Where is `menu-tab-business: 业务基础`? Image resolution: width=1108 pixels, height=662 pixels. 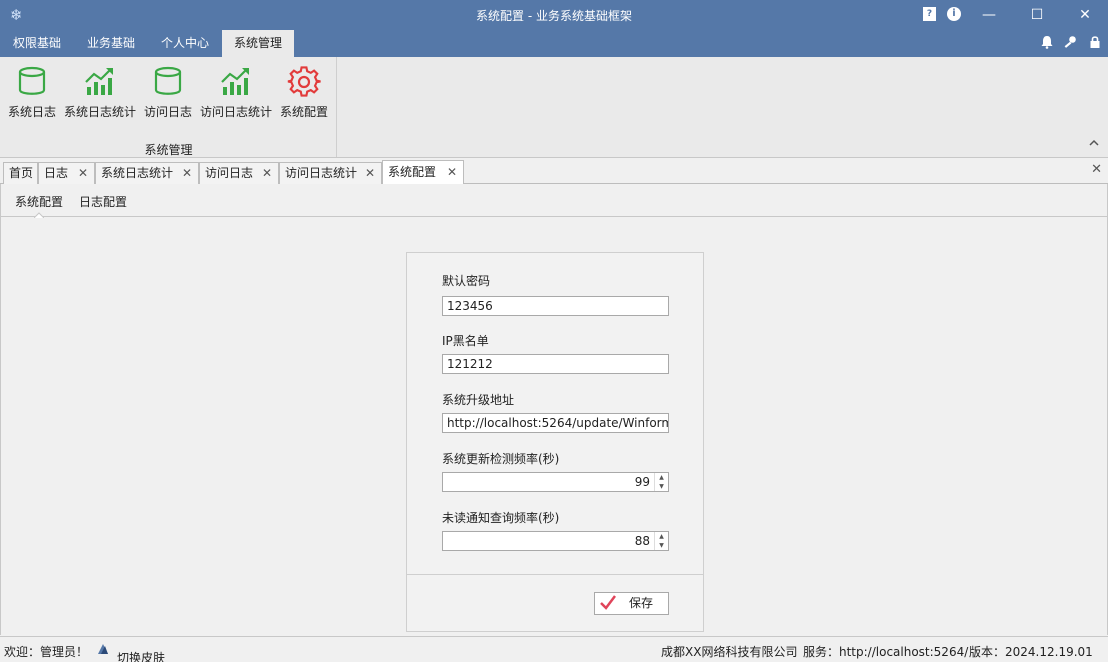
menu-tab-business: 业务基础 is located at coordinates (111, 43).